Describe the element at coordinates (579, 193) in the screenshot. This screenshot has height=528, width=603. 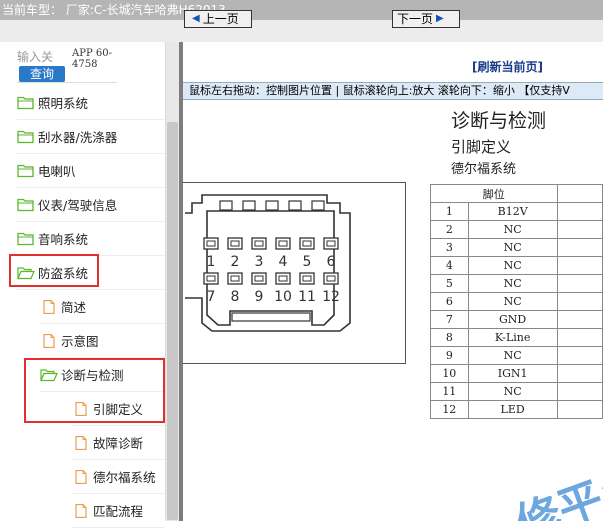
I see `table-header-blank` at that location.